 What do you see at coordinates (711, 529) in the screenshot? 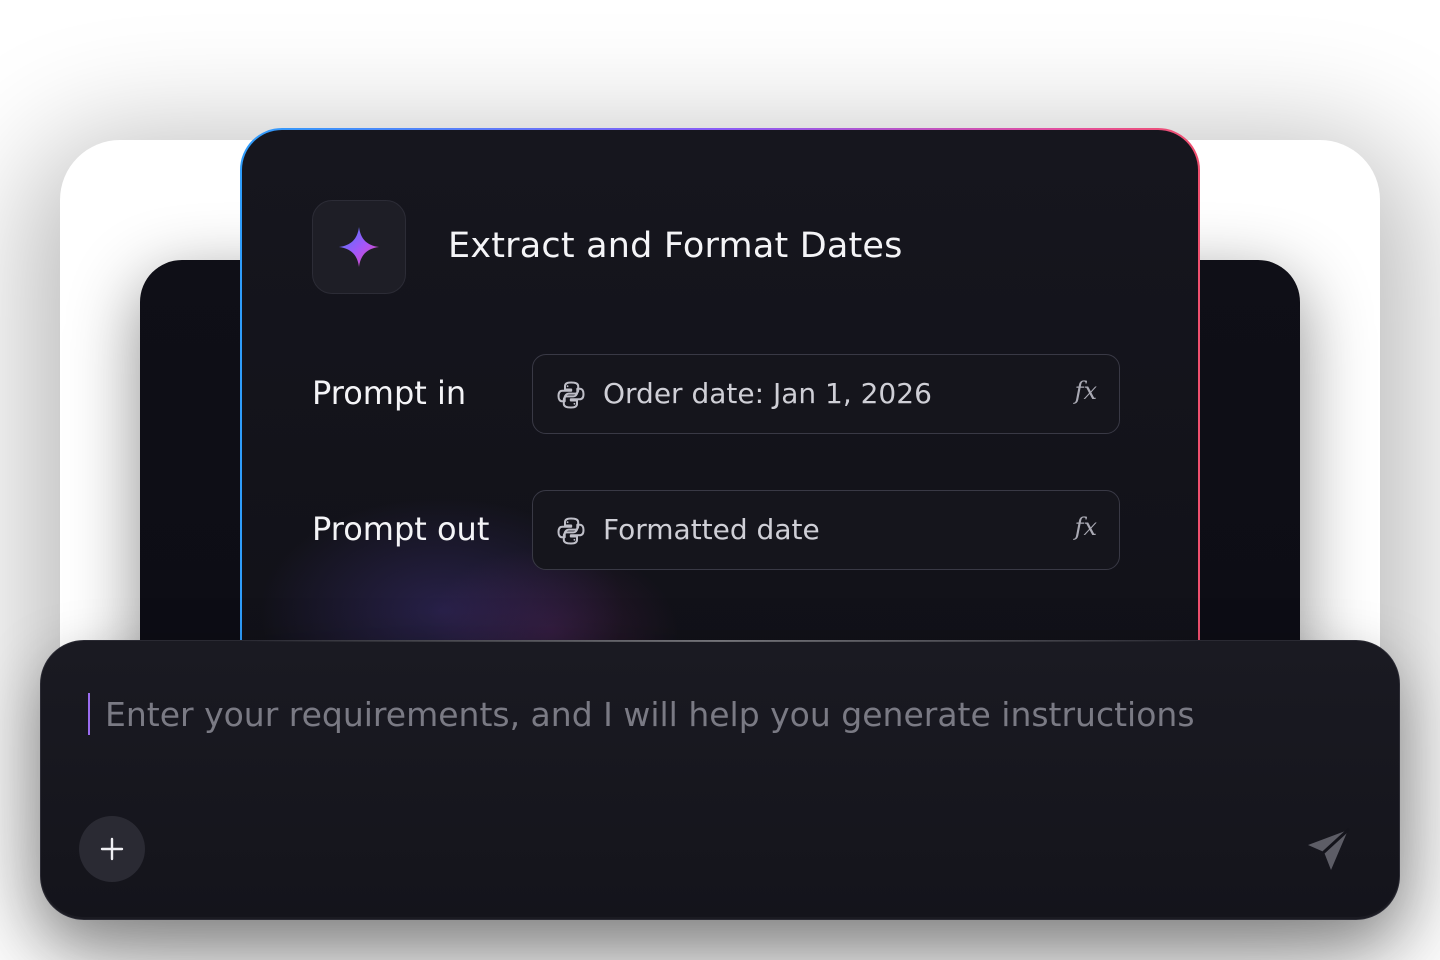
I see `prompt-out-value: Formatted date` at bounding box center [711, 529].